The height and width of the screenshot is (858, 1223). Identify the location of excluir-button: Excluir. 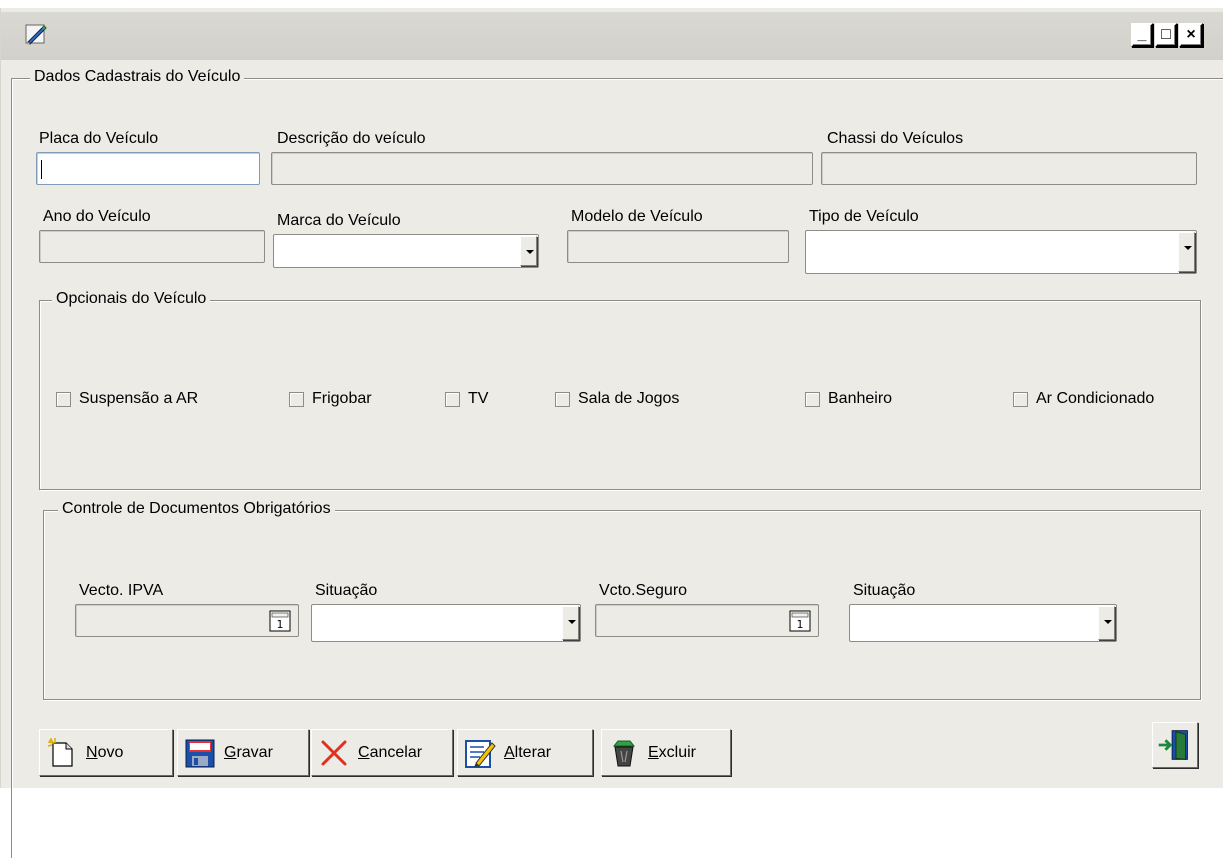
(666, 752).